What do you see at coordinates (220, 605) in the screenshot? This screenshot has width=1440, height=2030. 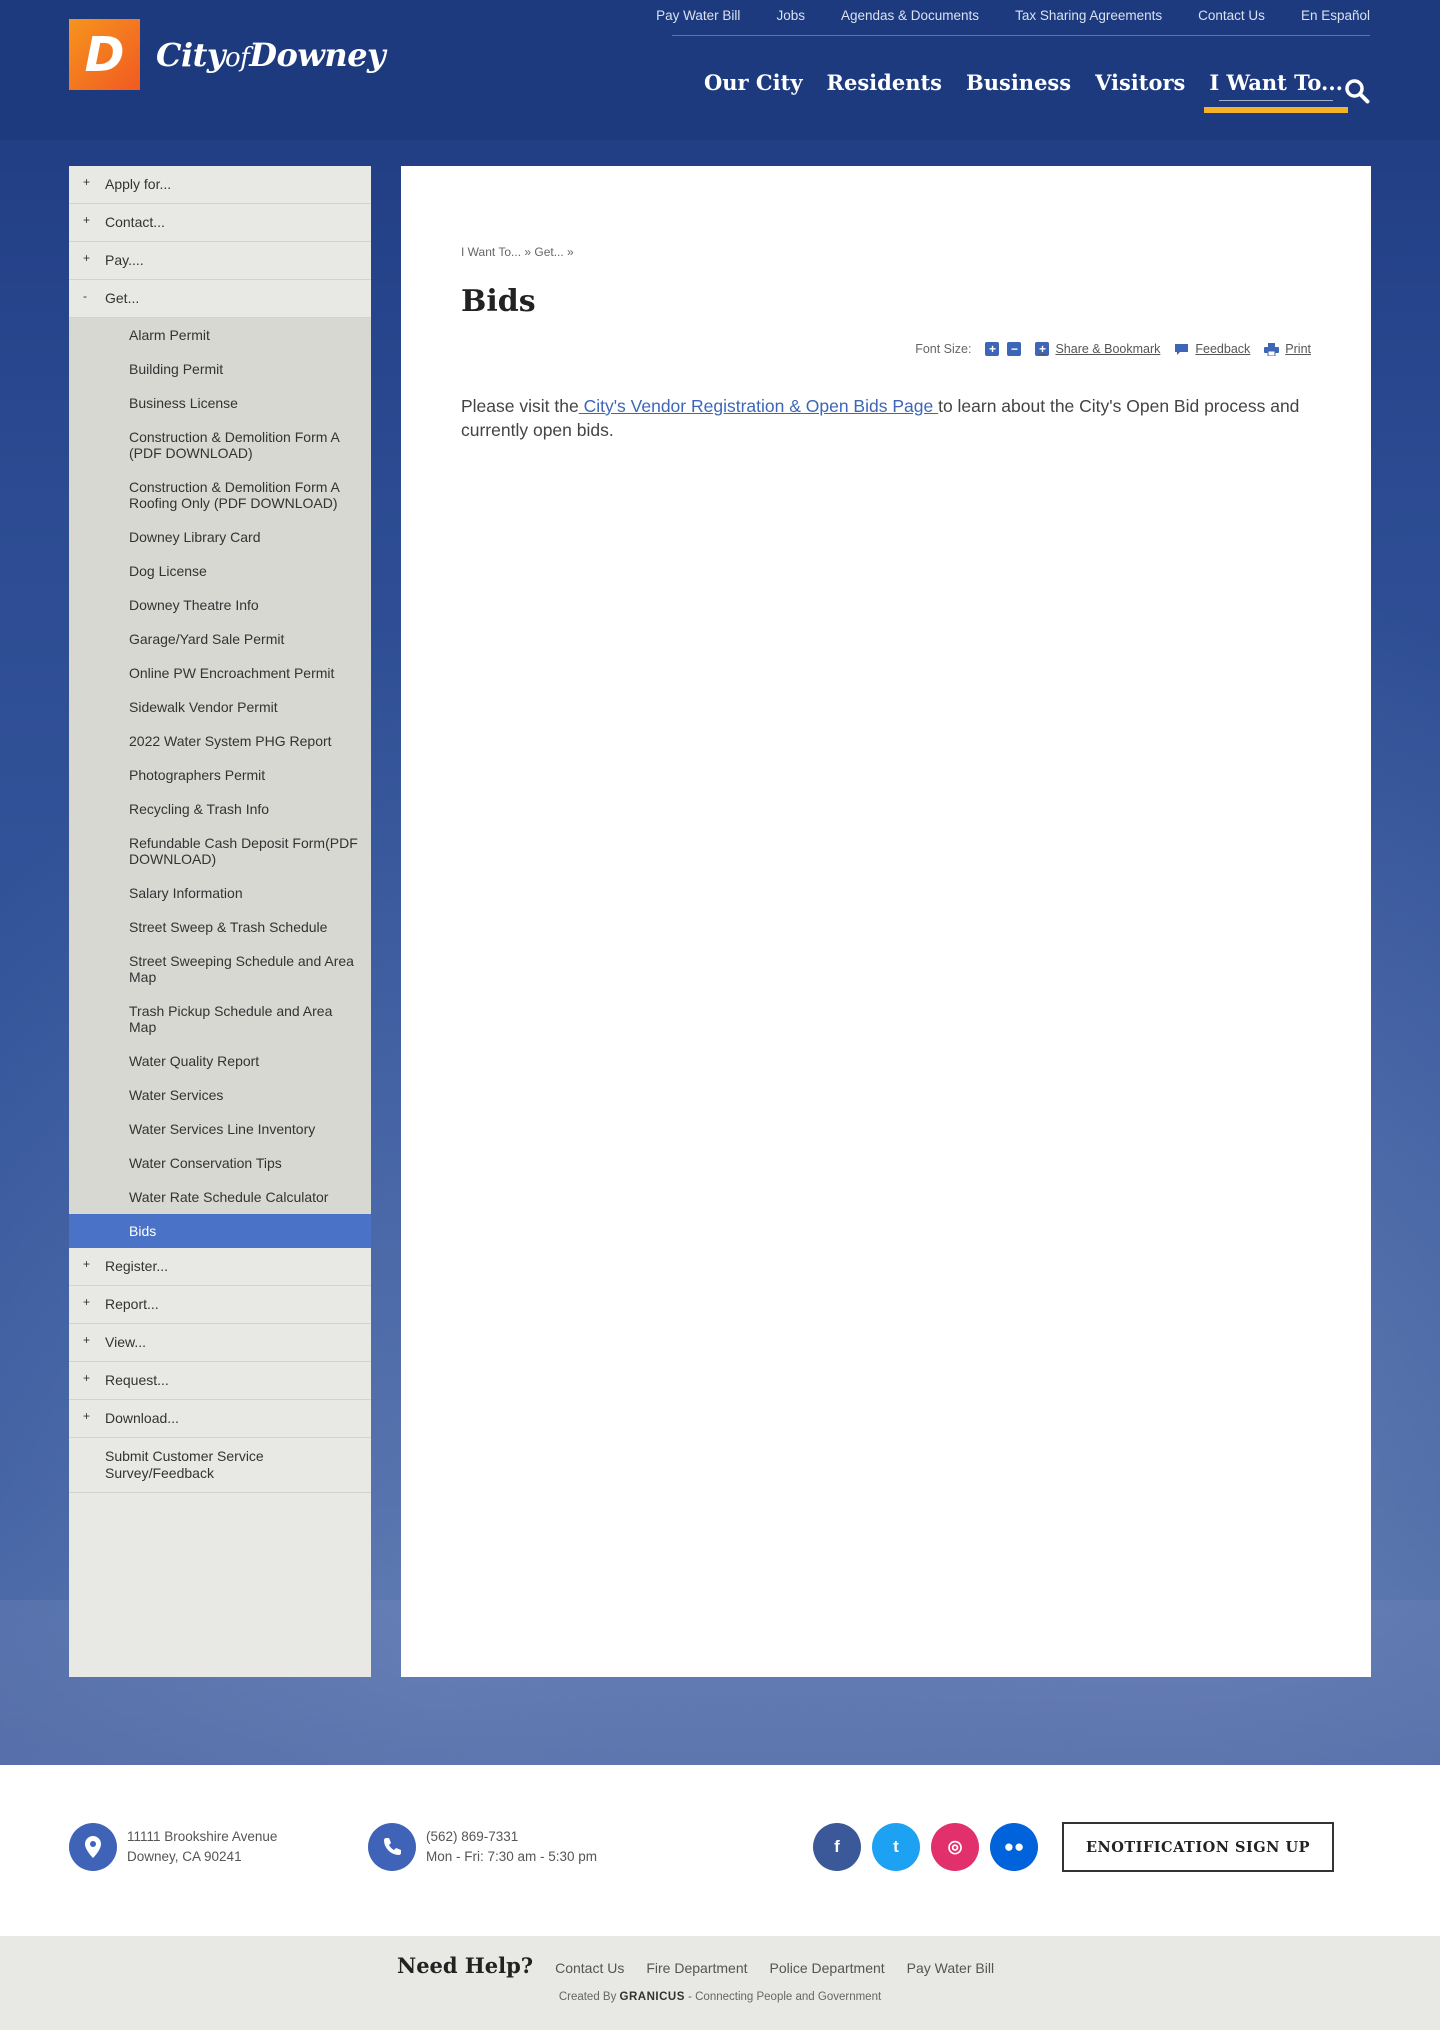 I see `sidebar-subitem-downey-theatre-info: Downey Theatre Info` at bounding box center [220, 605].